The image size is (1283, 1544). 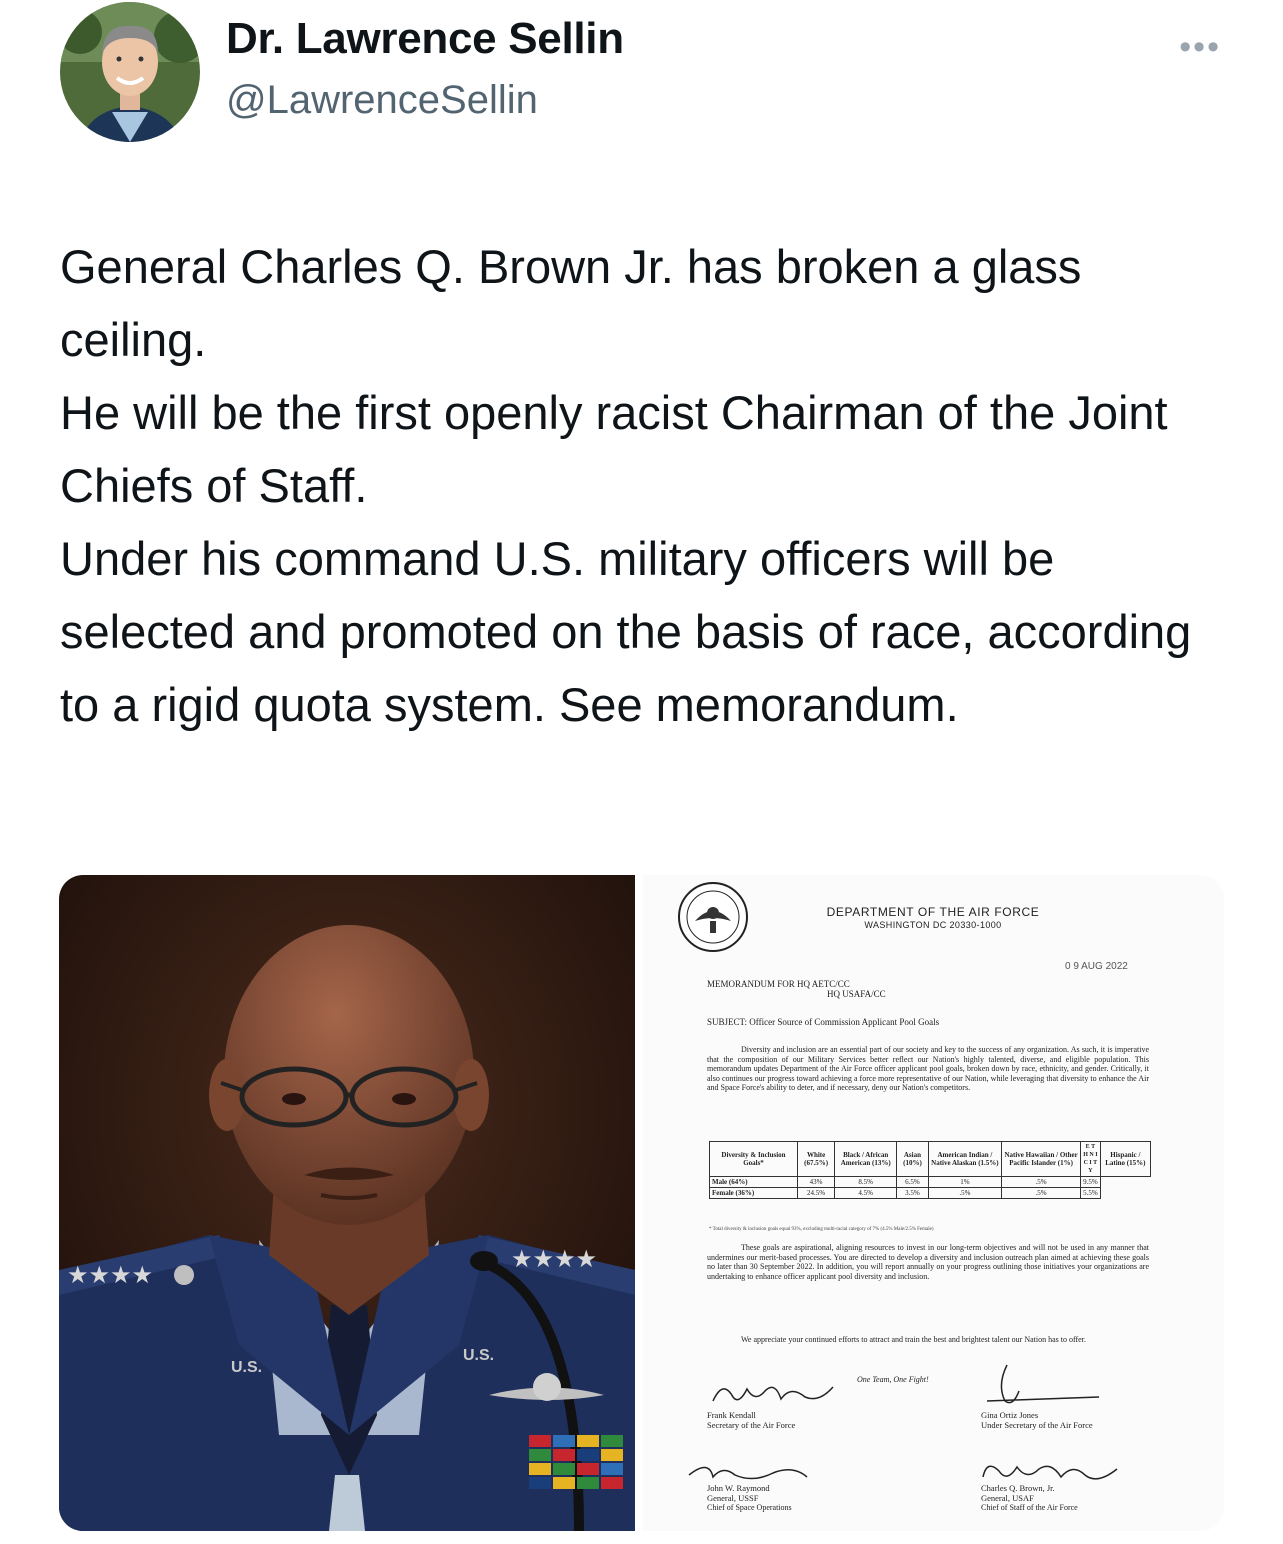 What do you see at coordinates (912, 1182) in the screenshot?
I see `table-cell: 6.5%` at bounding box center [912, 1182].